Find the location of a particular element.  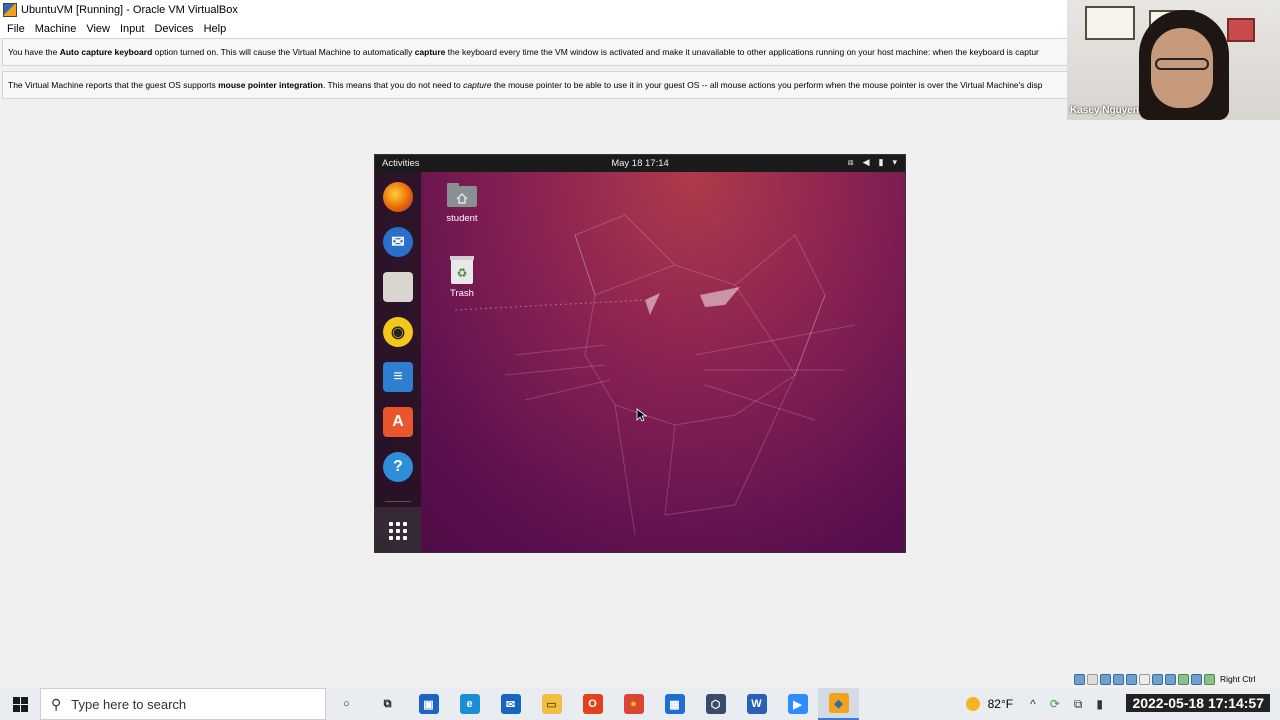

host-key-label: Right Ctrl is located at coordinates (1238, 679).